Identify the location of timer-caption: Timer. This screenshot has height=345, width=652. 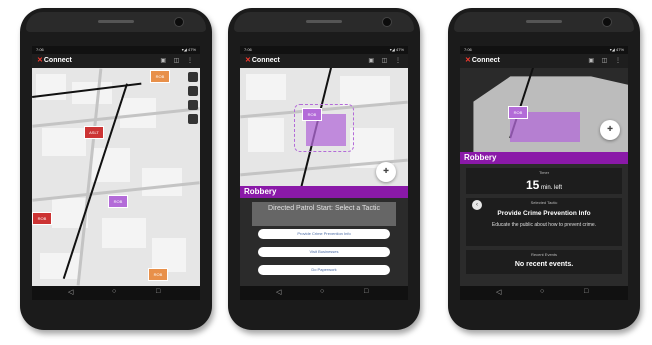
(544, 172).